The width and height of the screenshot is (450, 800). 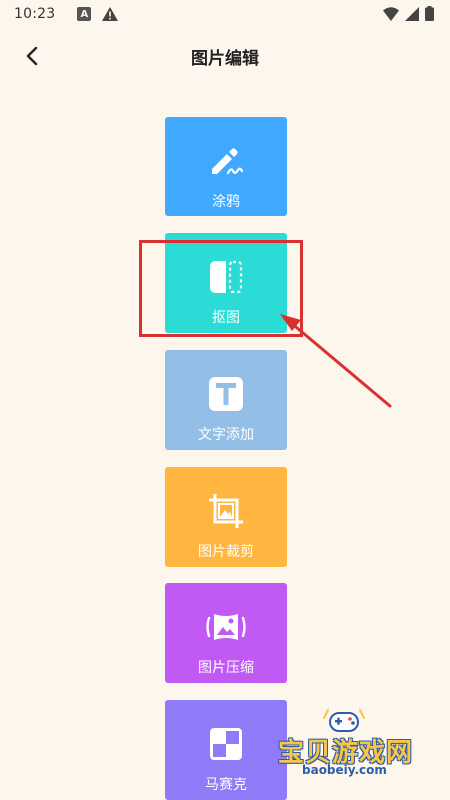 I want to click on watermark-name: 宝贝游戏网, so click(x=346, y=753).